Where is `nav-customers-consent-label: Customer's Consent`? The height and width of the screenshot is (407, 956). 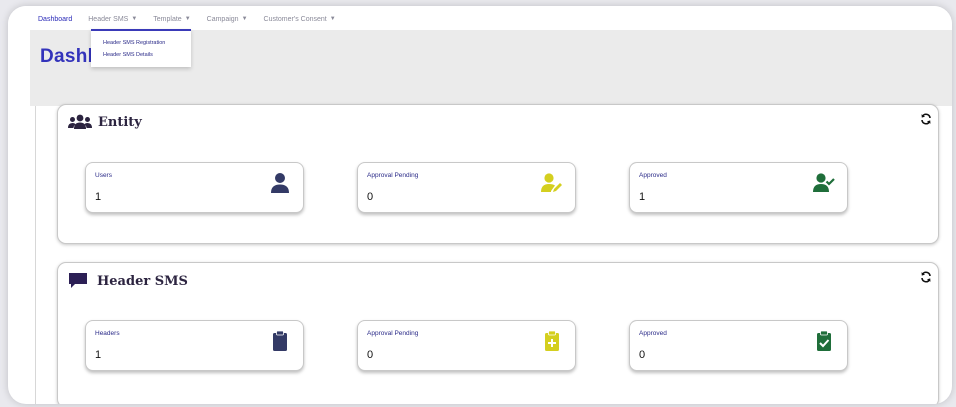
nav-customers-consent-label: Customer's Consent is located at coordinates (295, 19).